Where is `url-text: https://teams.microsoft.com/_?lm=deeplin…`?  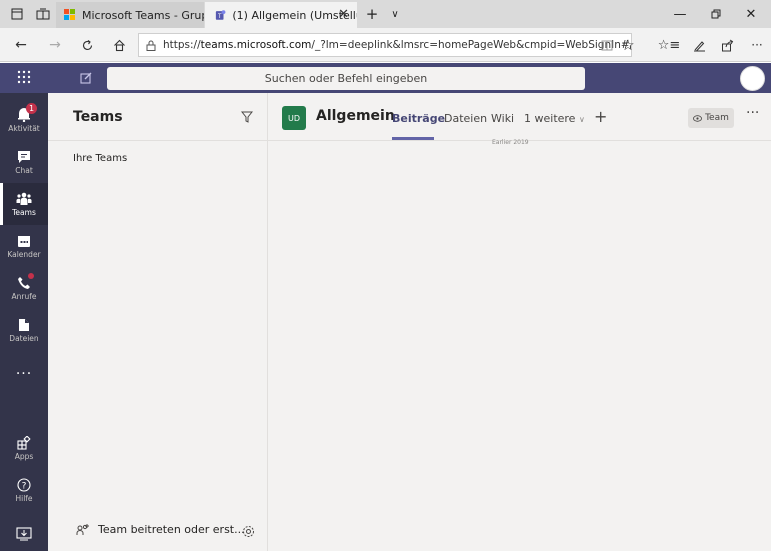
url-text: https://teams.microsoft.com/_?lm=deeplin… is located at coordinates (397, 45).